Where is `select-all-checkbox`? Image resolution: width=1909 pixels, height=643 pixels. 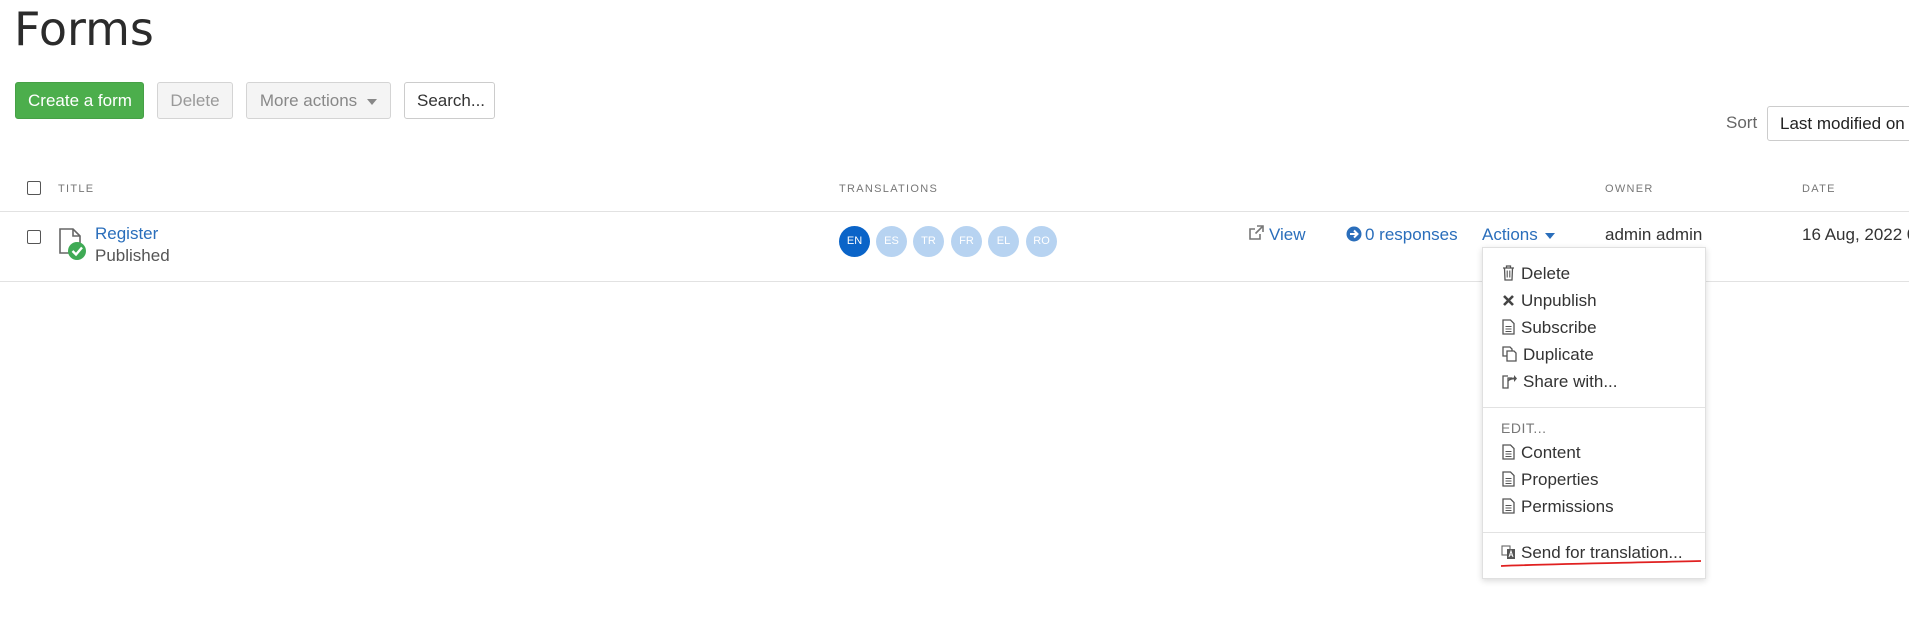
select-all-checkbox is located at coordinates (34, 188).